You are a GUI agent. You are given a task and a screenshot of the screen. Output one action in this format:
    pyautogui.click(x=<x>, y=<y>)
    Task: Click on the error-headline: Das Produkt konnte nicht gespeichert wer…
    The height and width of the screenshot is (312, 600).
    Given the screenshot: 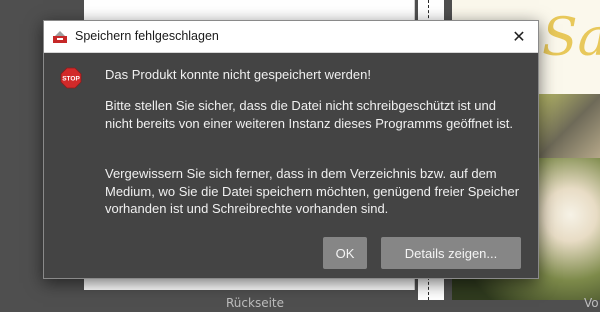 What is the action you would take?
    pyautogui.click(x=238, y=74)
    